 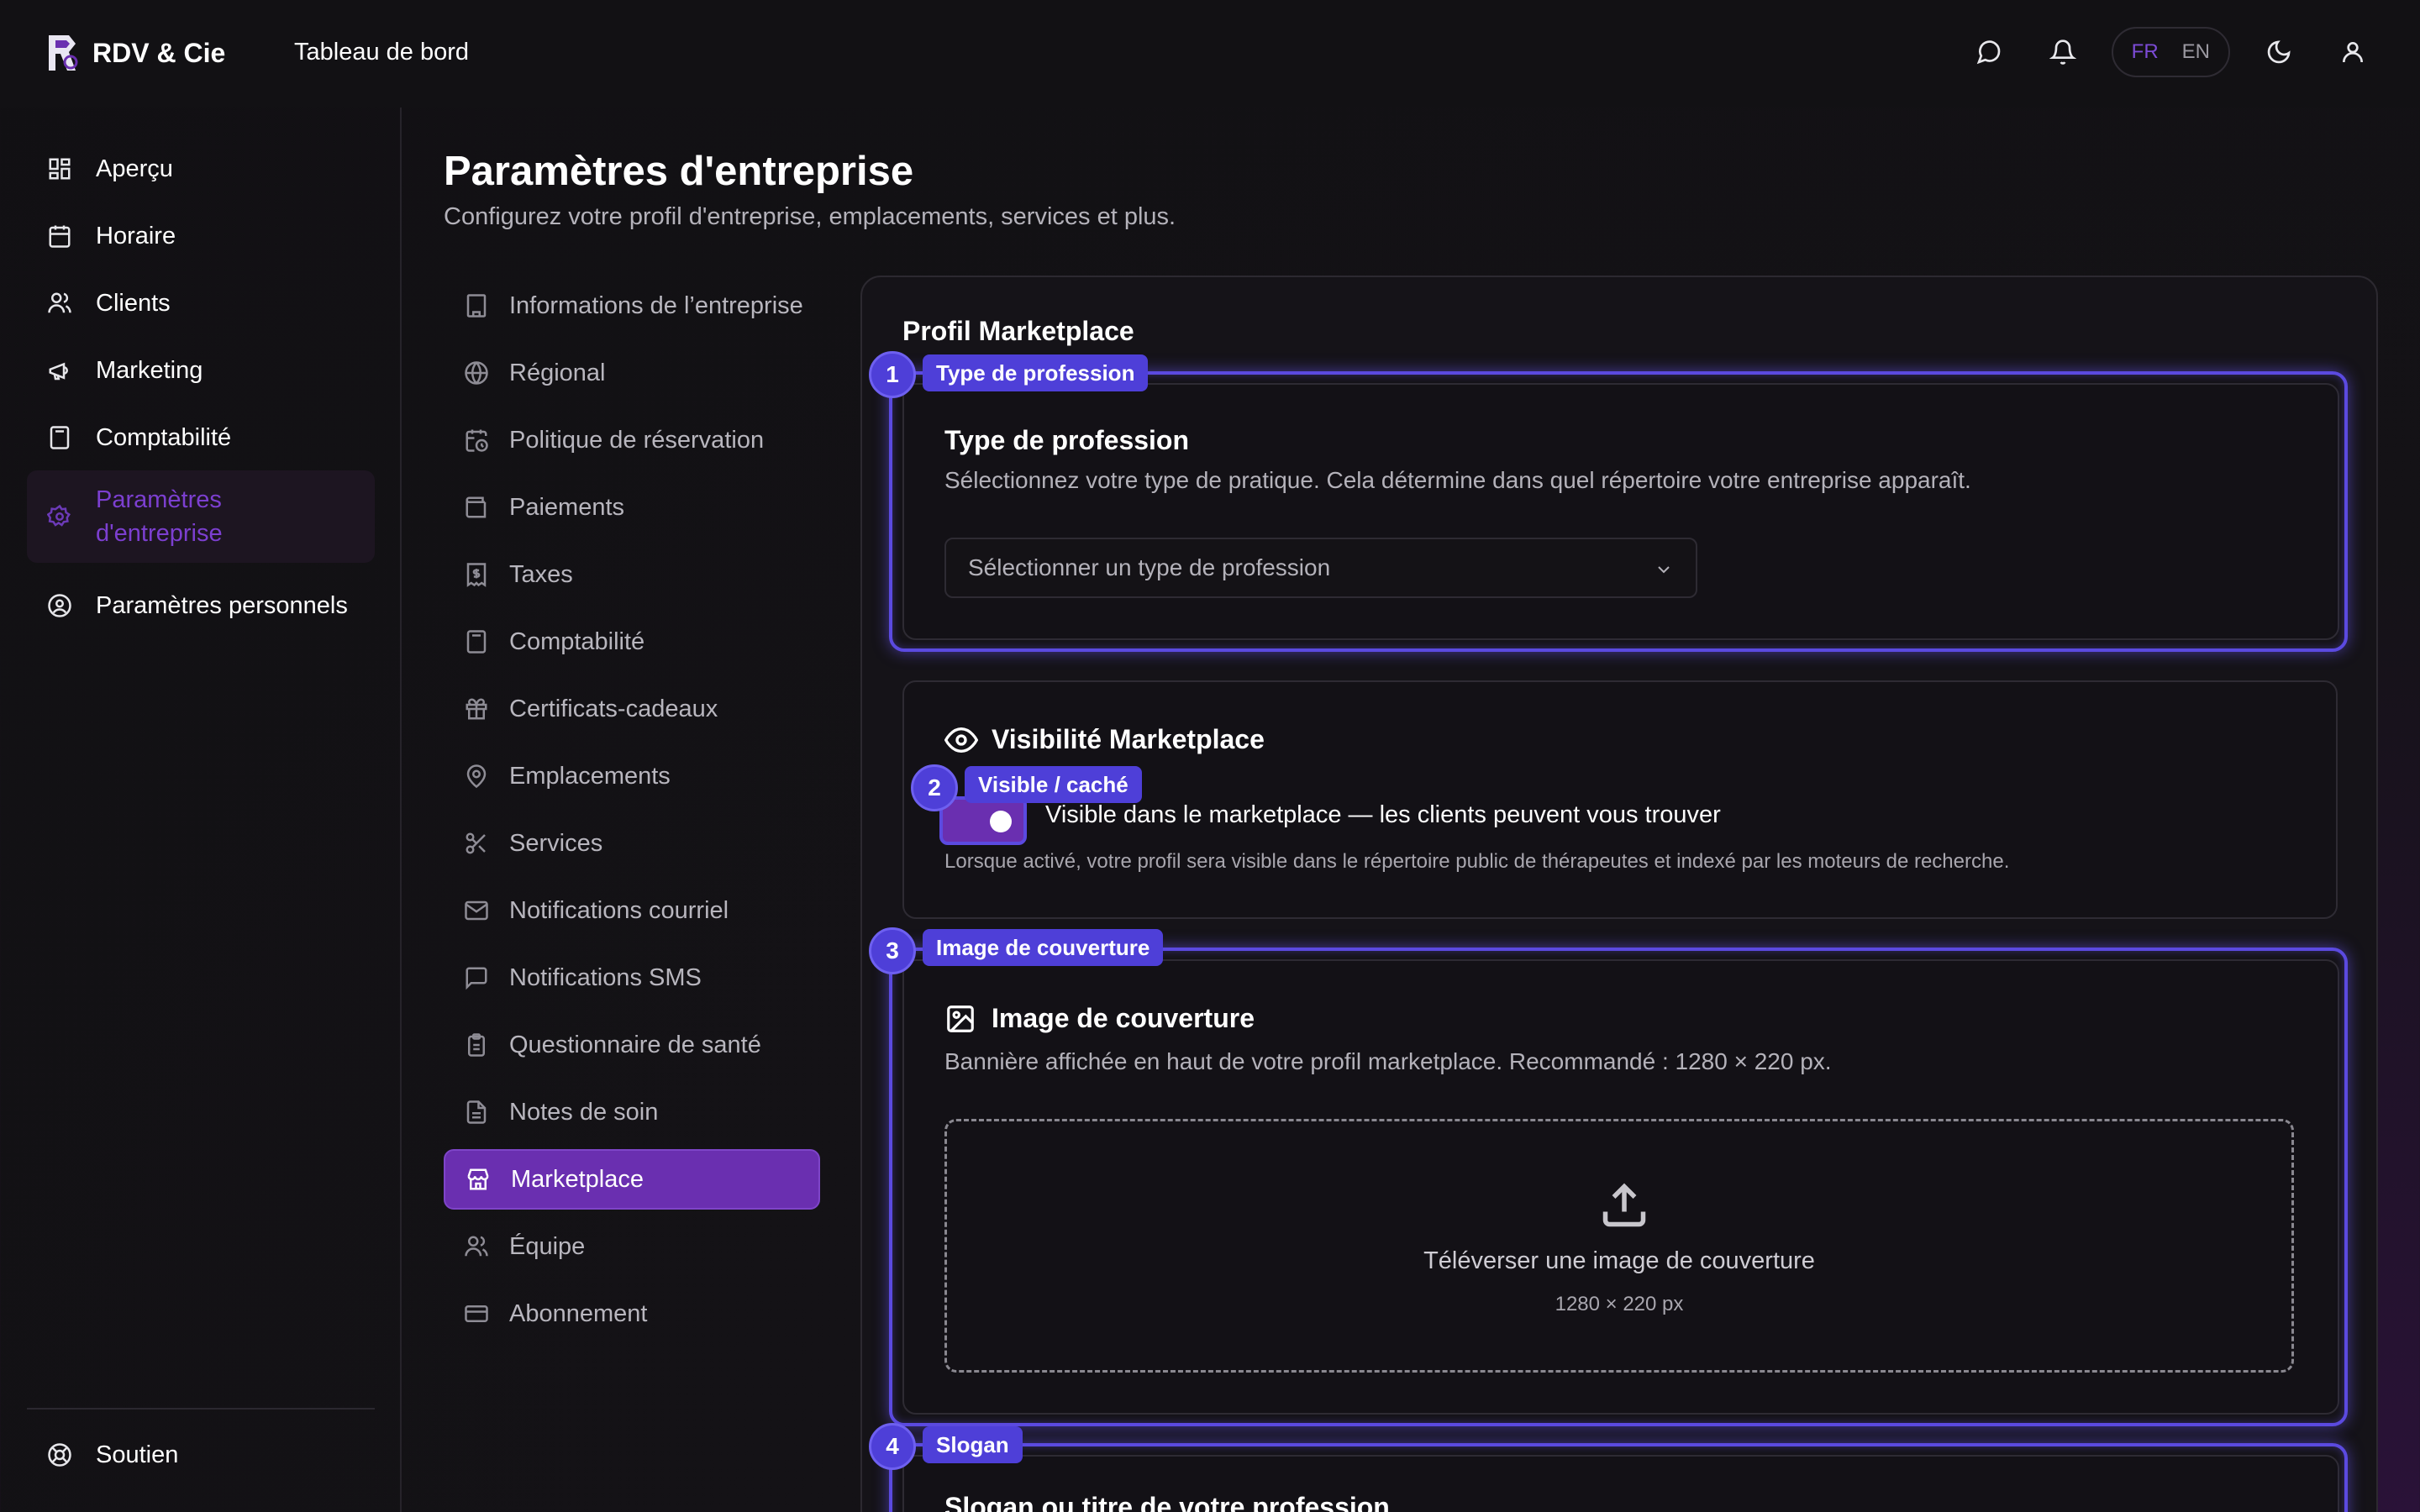 What do you see at coordinates (961, 740) in the screenshot?
I see `eye-icon` at bounding box center [961, 740].